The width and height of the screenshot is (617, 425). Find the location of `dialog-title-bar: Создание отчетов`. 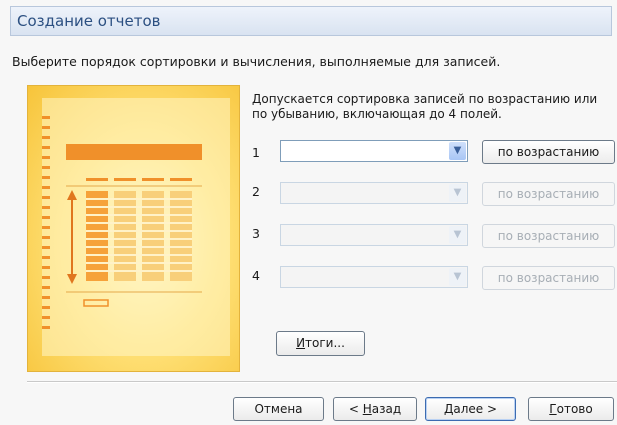

dialog-title-bar: Создание отчетов is located at coordinates (311, 21).